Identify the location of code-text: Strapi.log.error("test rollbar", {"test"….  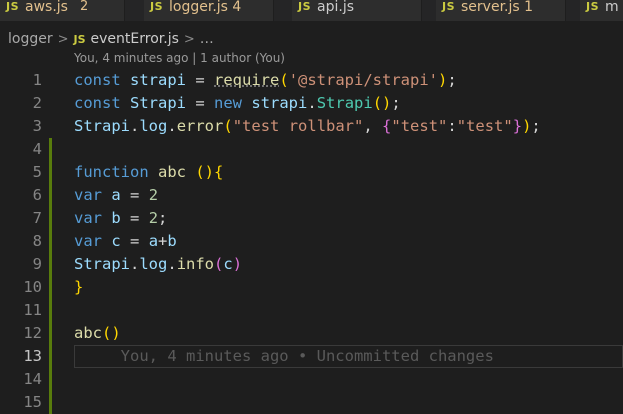
(307, 126).